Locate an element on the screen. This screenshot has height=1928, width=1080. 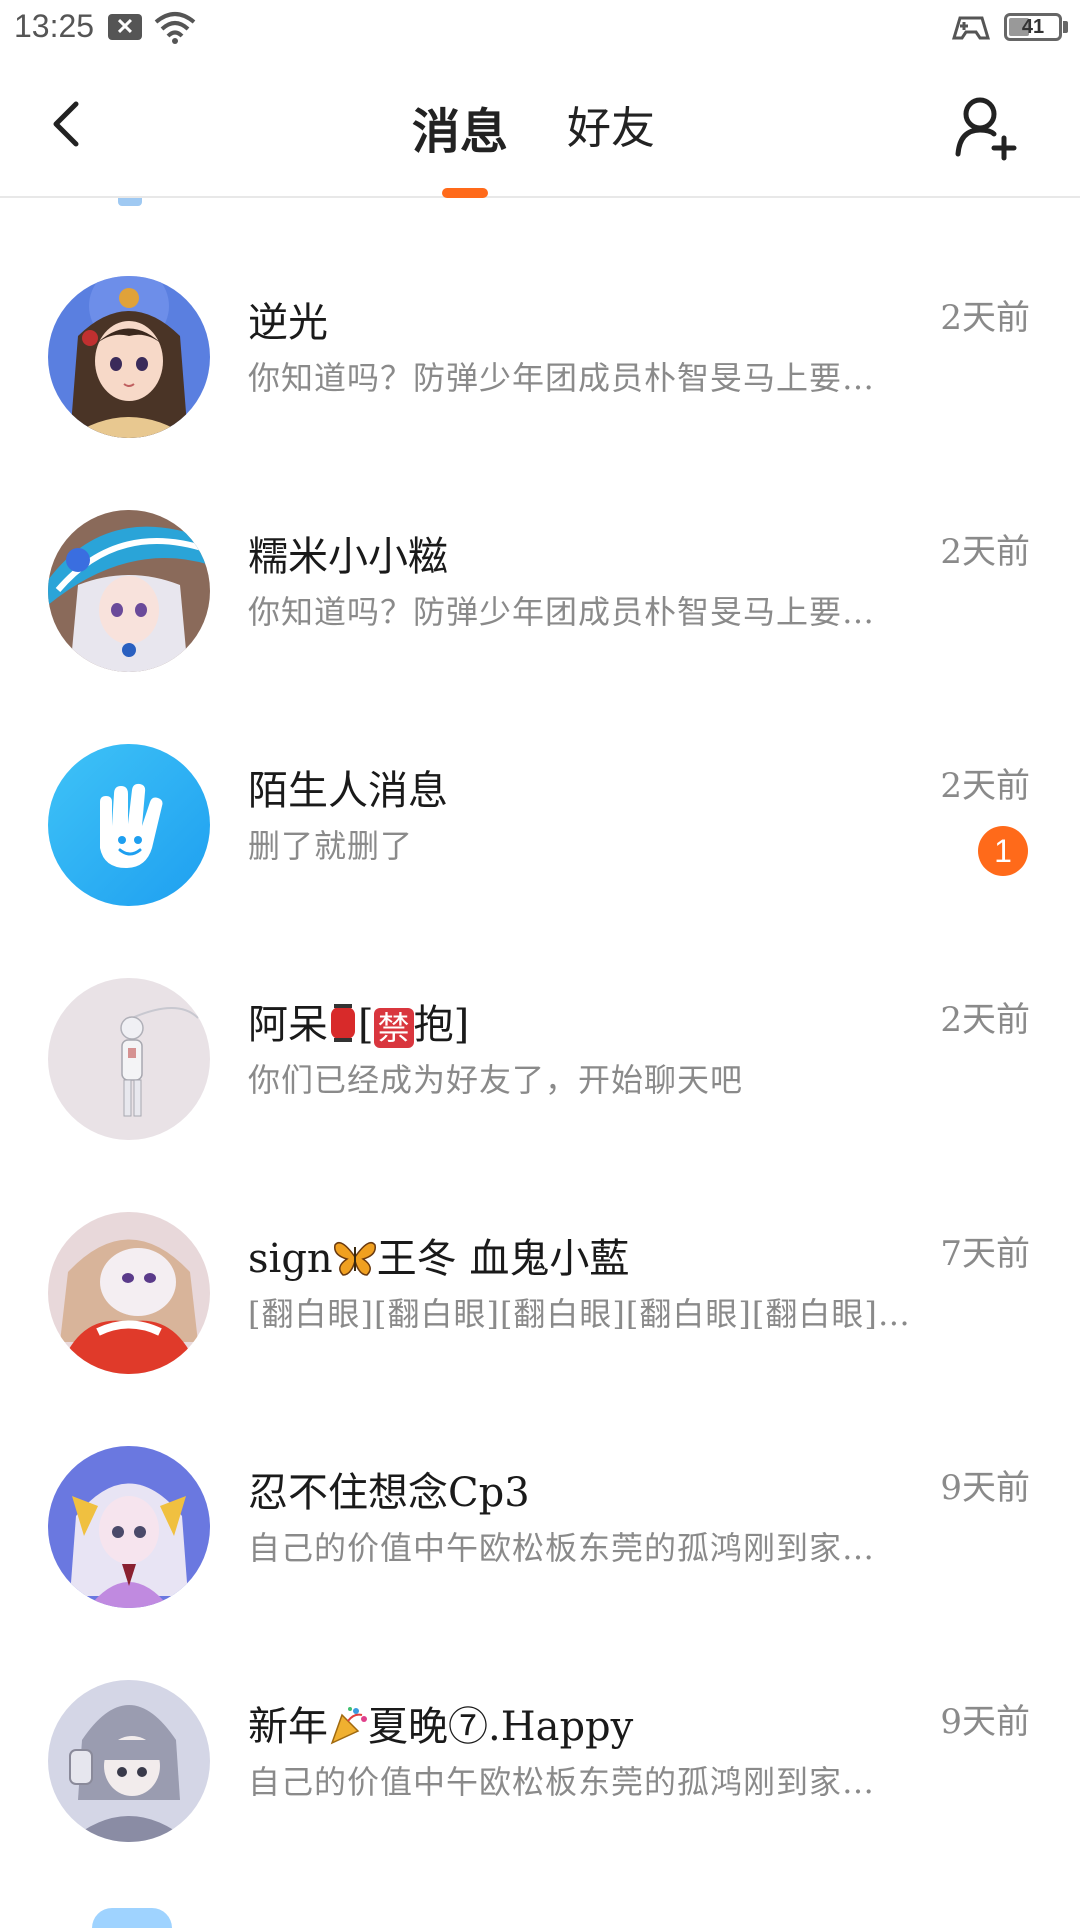
status-time: 13:25 is located at coordinates (54, 26).